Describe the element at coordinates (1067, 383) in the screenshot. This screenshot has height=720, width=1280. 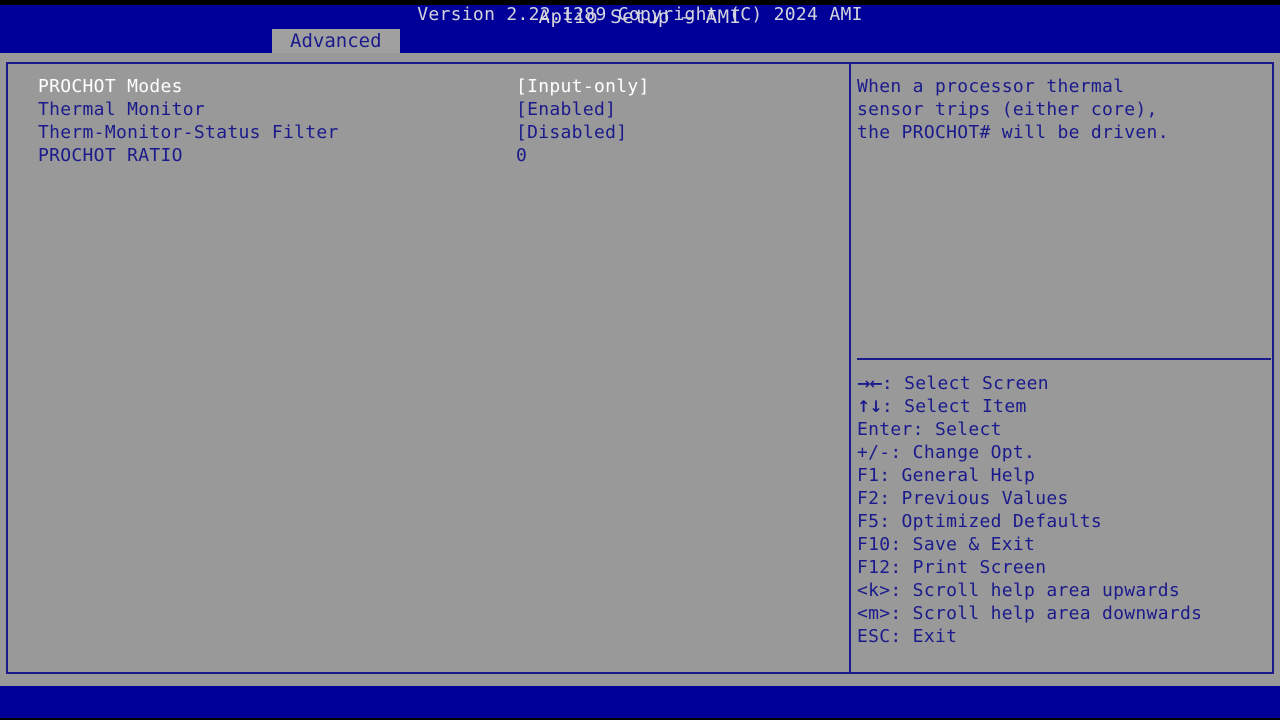
I see `legend-row-select-screen: →←: Select Screen` at that location.